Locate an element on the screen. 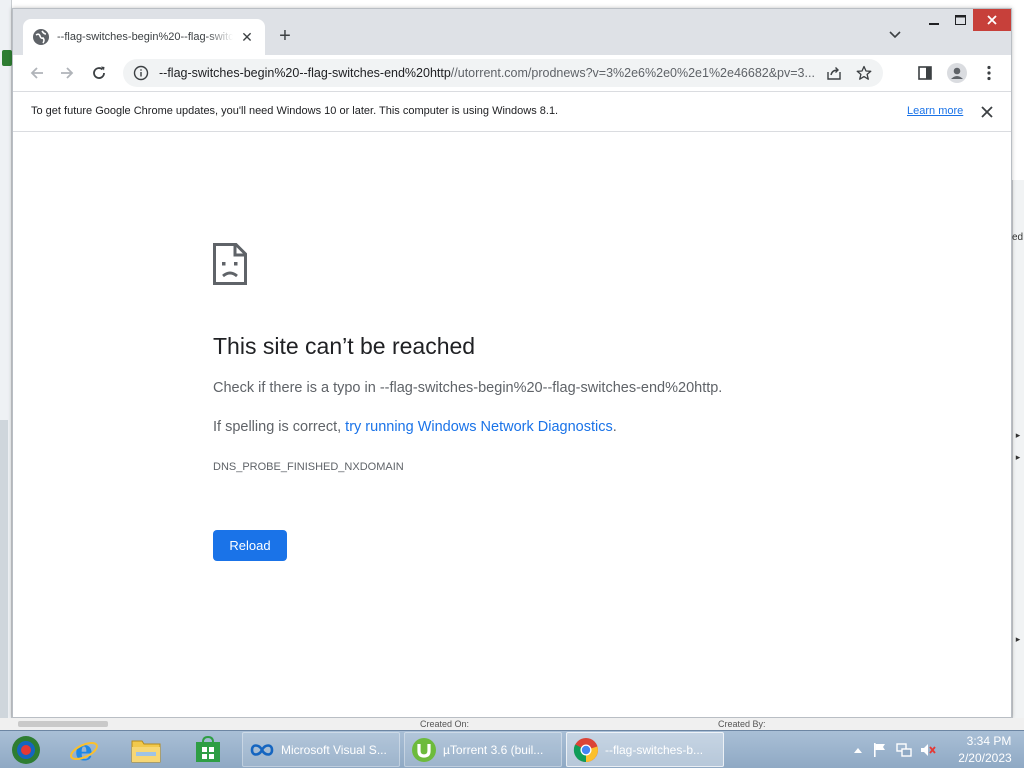  side-panel-icon is located at coordinates (925, 73).